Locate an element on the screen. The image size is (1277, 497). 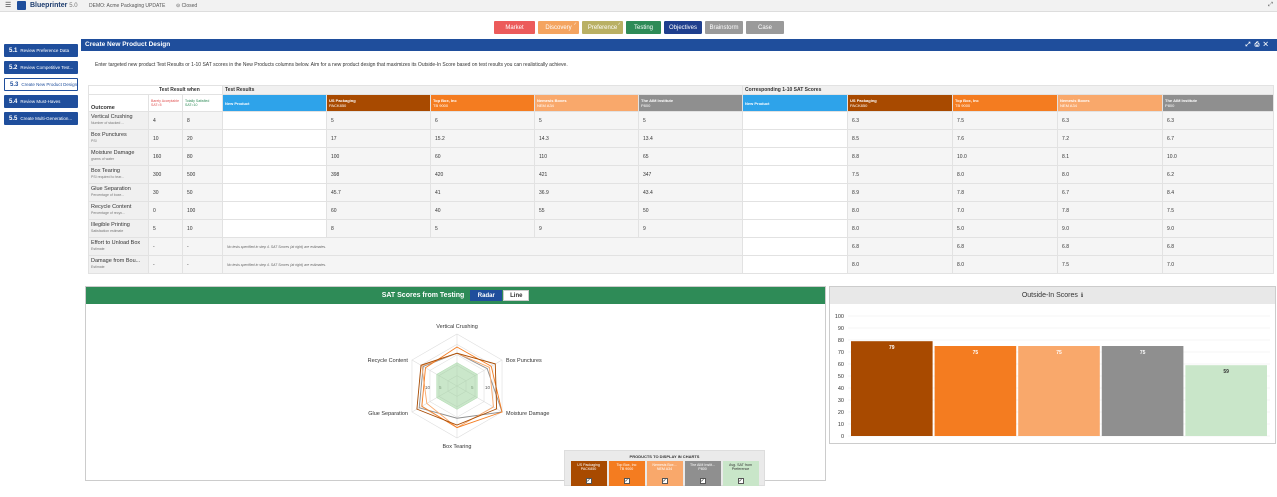
result-cell: 60 is located at coordinates (378, 210).